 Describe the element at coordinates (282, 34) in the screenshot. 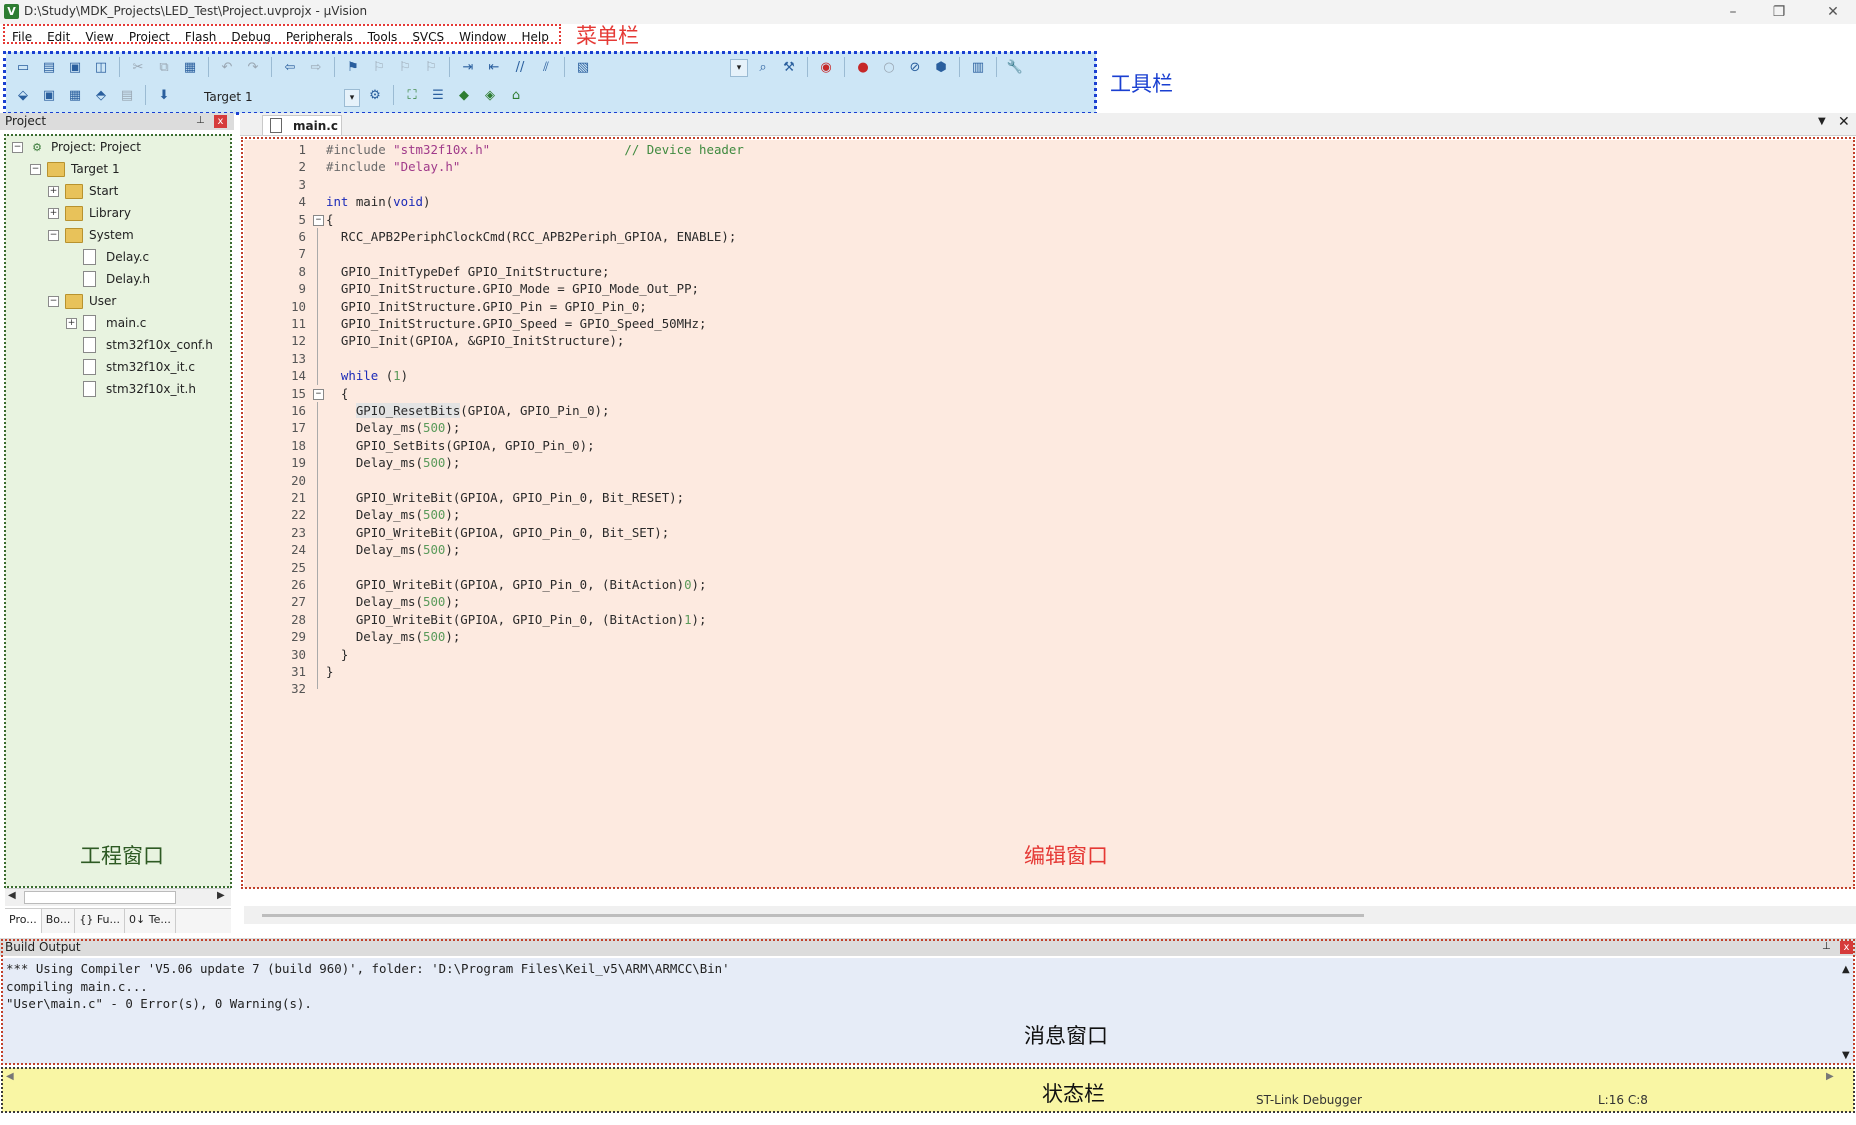

I see `menu-bar-highlight` at that location.